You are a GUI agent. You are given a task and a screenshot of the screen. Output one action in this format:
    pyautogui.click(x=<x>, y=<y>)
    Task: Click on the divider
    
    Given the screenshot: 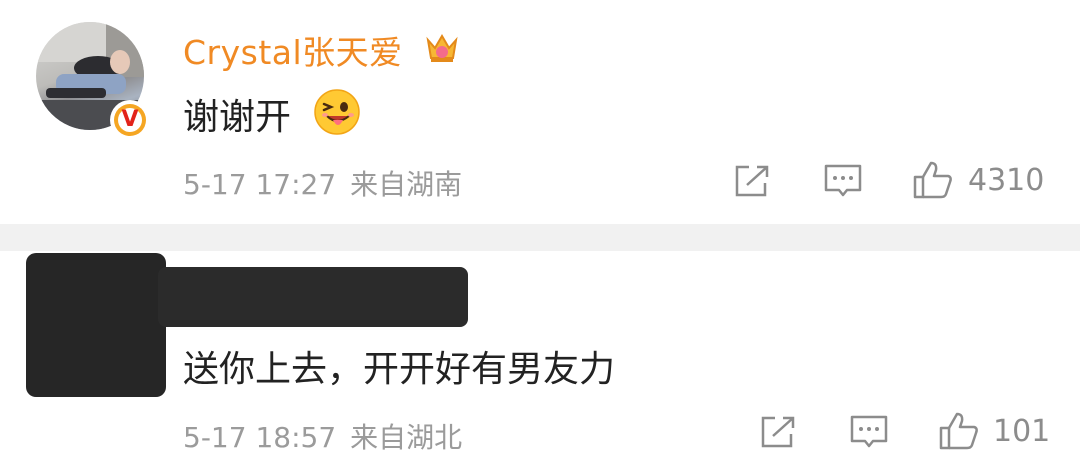 What is the action you would take?
    pyautogui.click(x=540, y=237)
    